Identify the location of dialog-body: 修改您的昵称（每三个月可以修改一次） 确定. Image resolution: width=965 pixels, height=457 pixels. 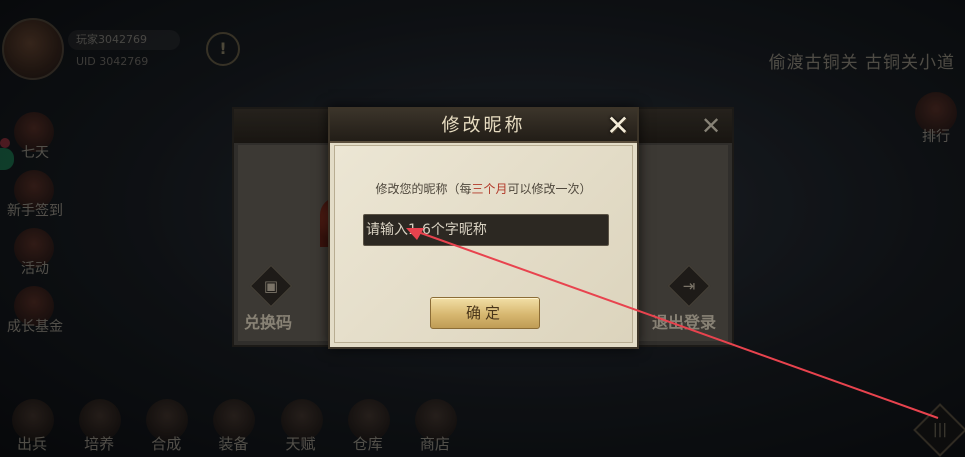
(483, 244).